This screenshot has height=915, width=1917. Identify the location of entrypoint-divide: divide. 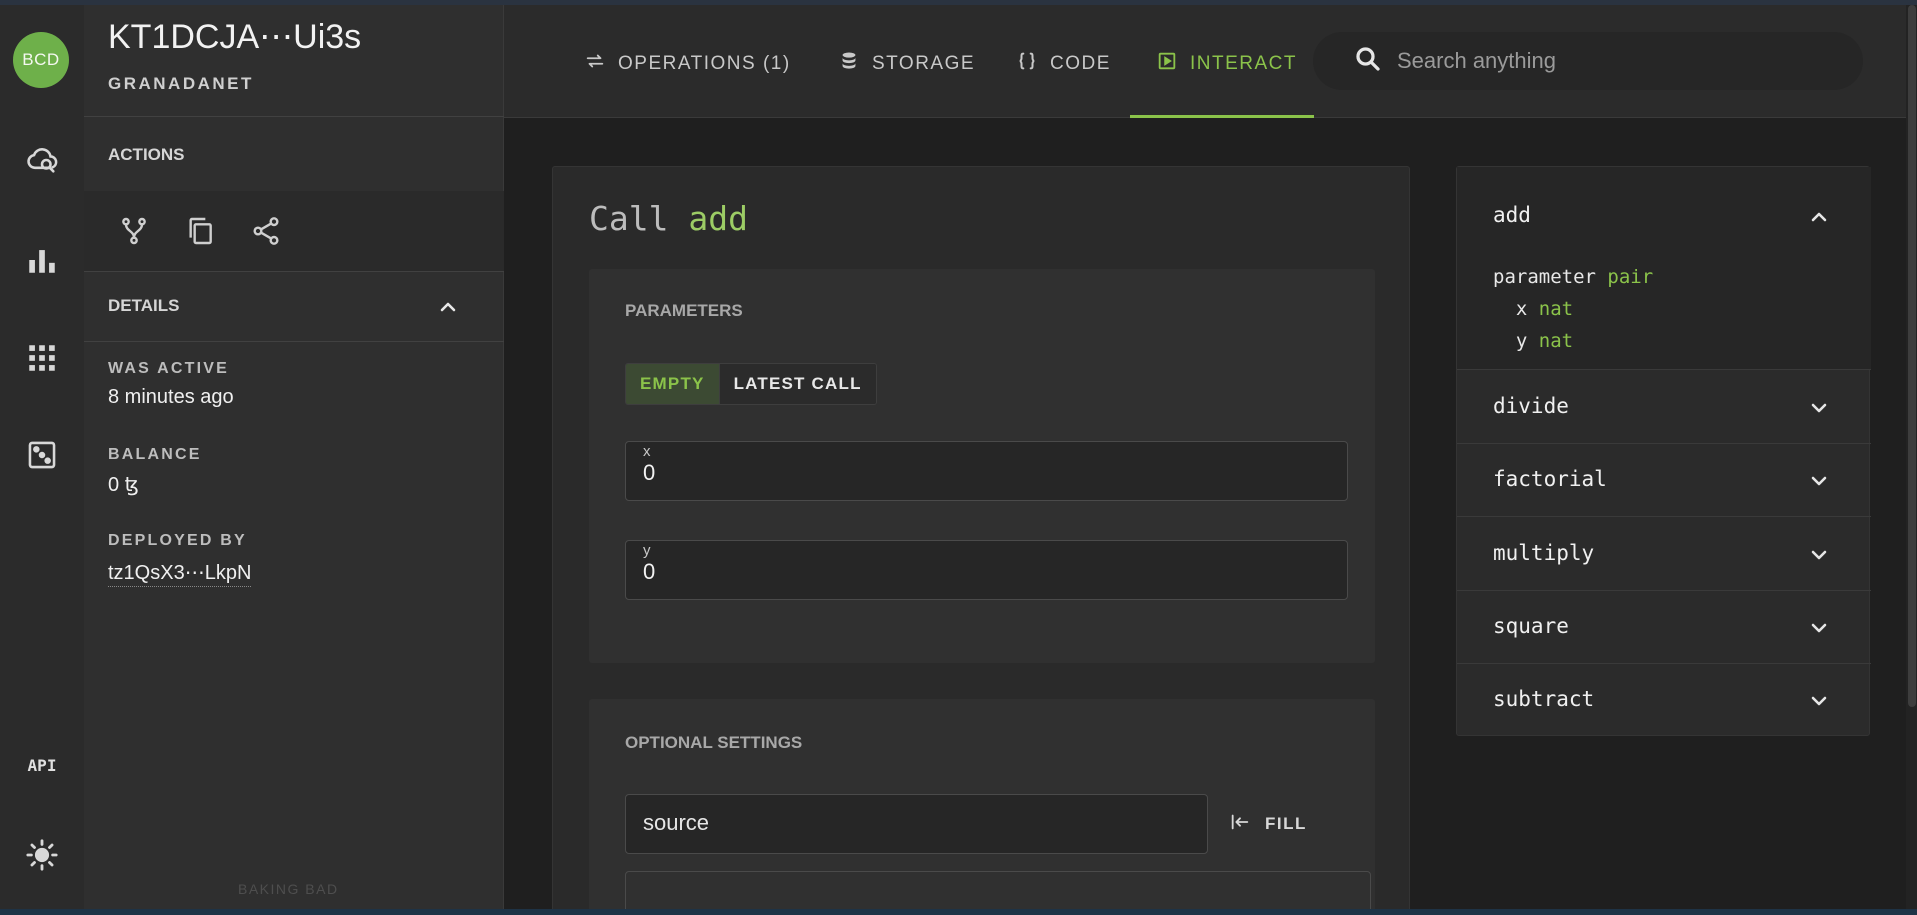
(1664, 407).